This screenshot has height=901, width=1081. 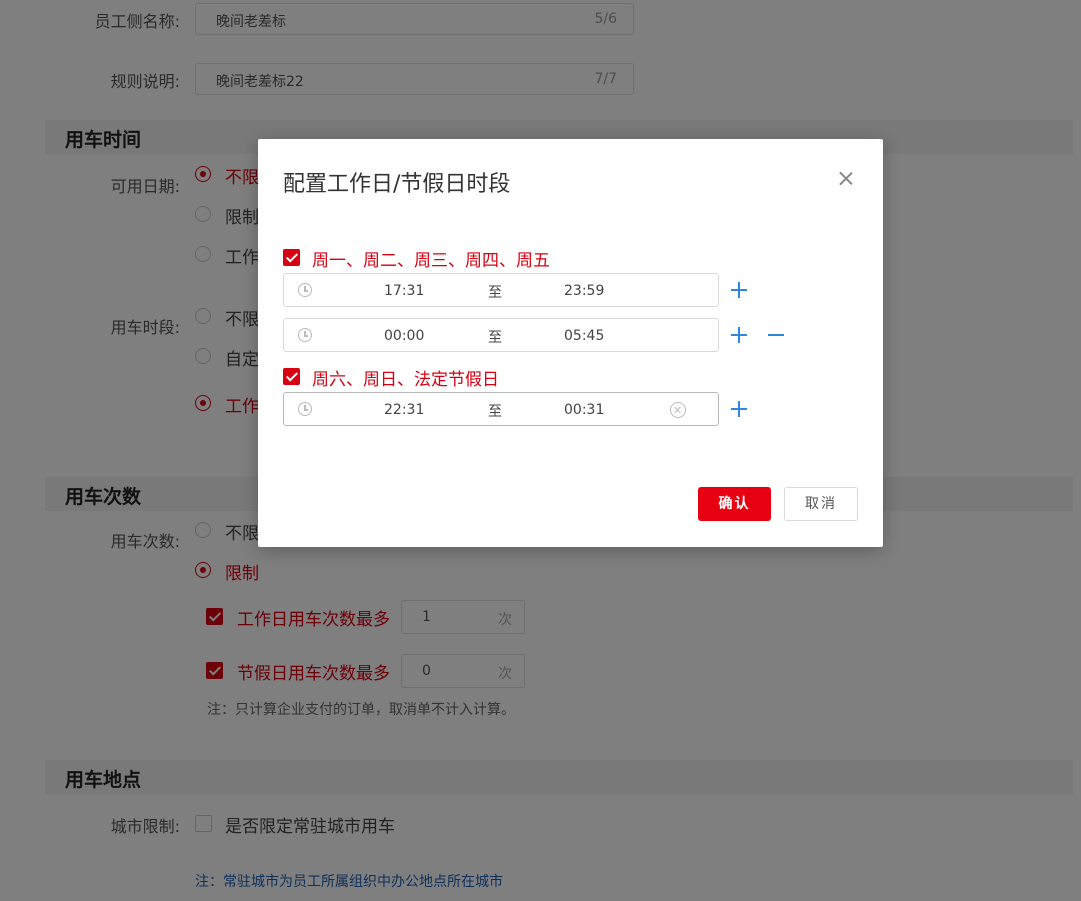 What do you see at coordinates (584, 336) in the screenshot?
I see `range-end-time: 05:45` at bounding box center [584, 336].